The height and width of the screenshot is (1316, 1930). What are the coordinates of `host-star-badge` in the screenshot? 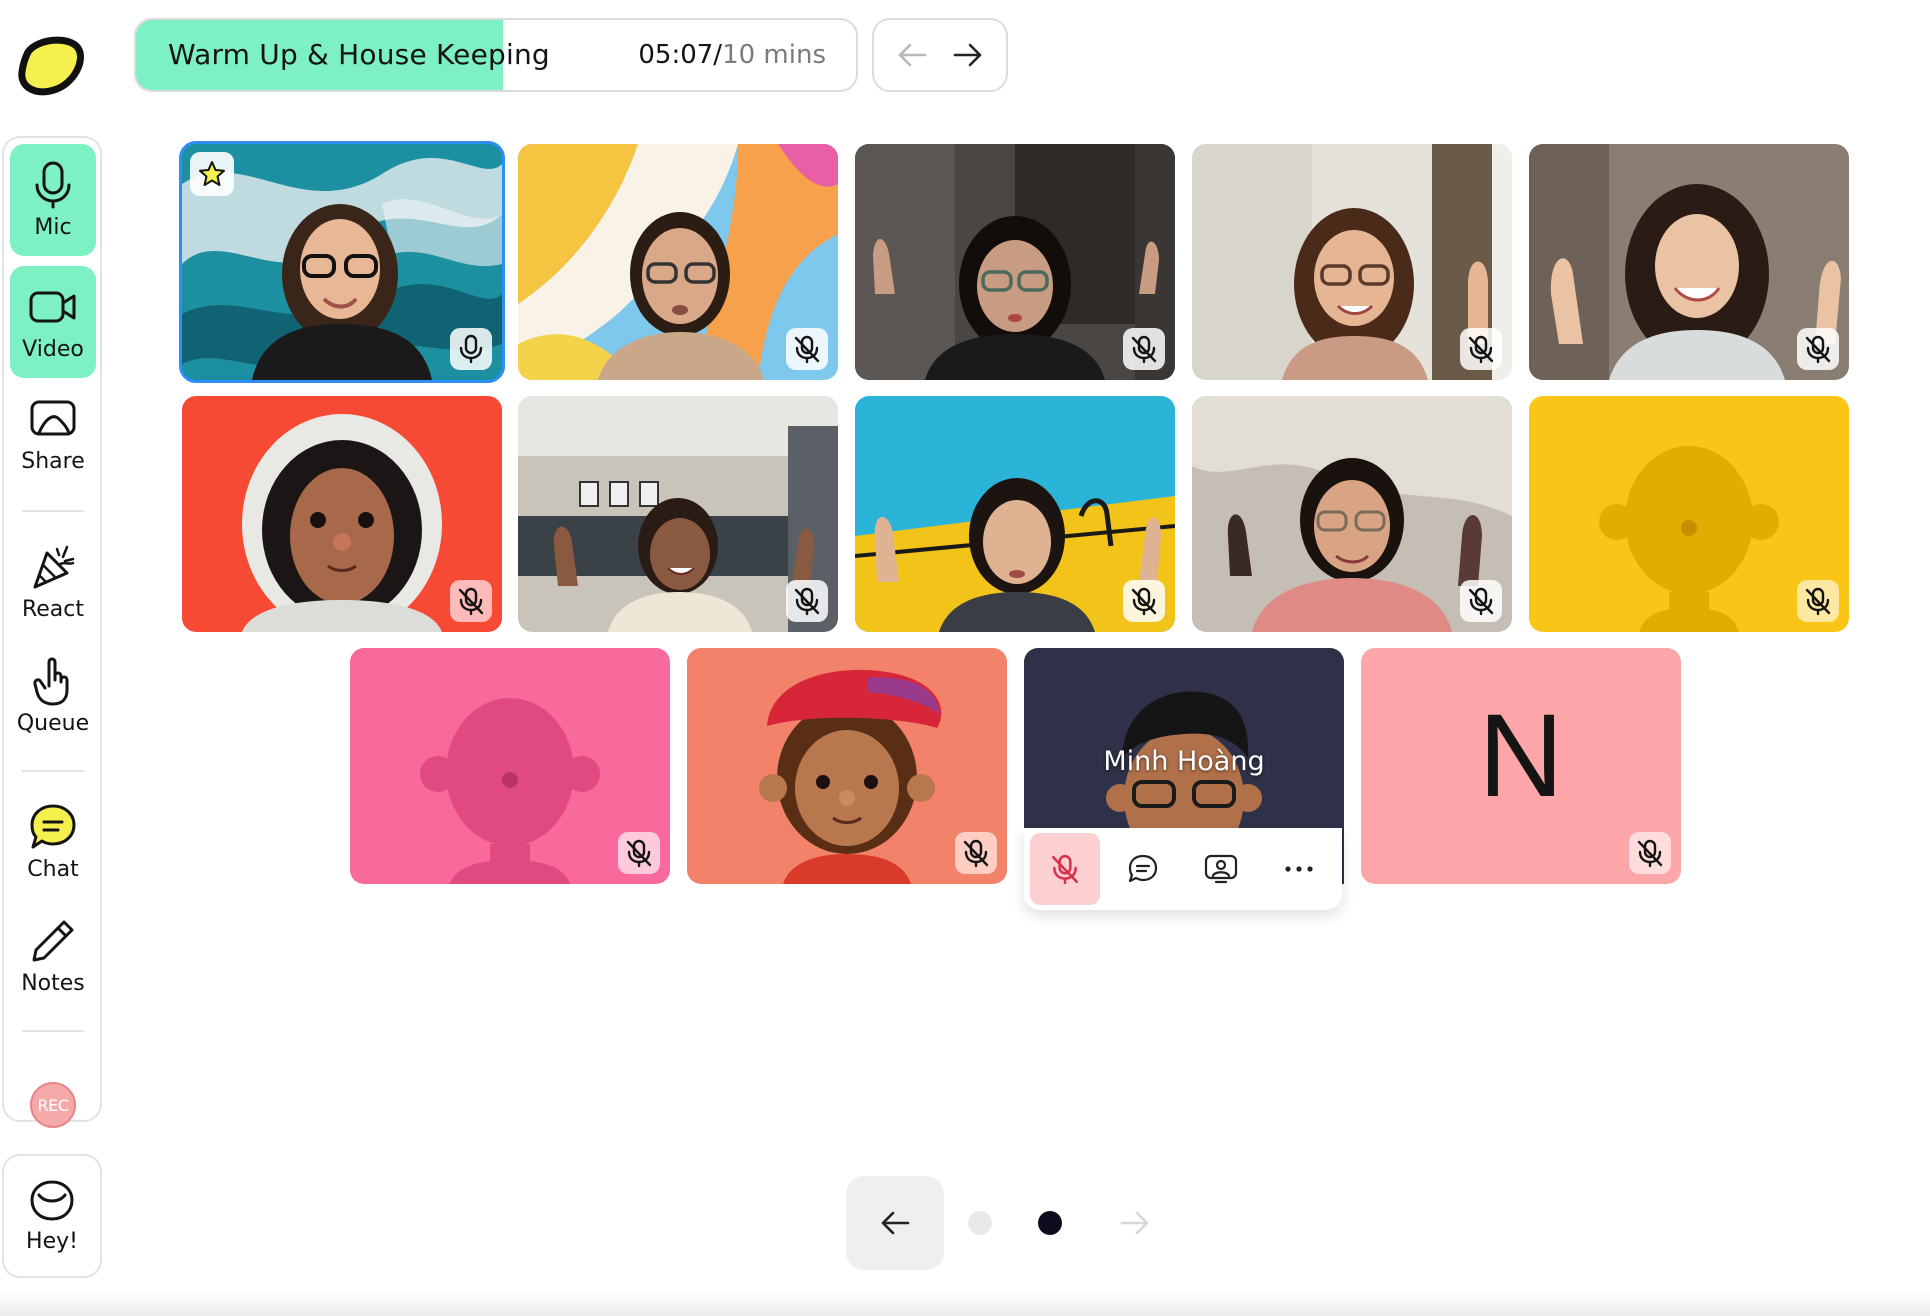 It's located at (212, 174).